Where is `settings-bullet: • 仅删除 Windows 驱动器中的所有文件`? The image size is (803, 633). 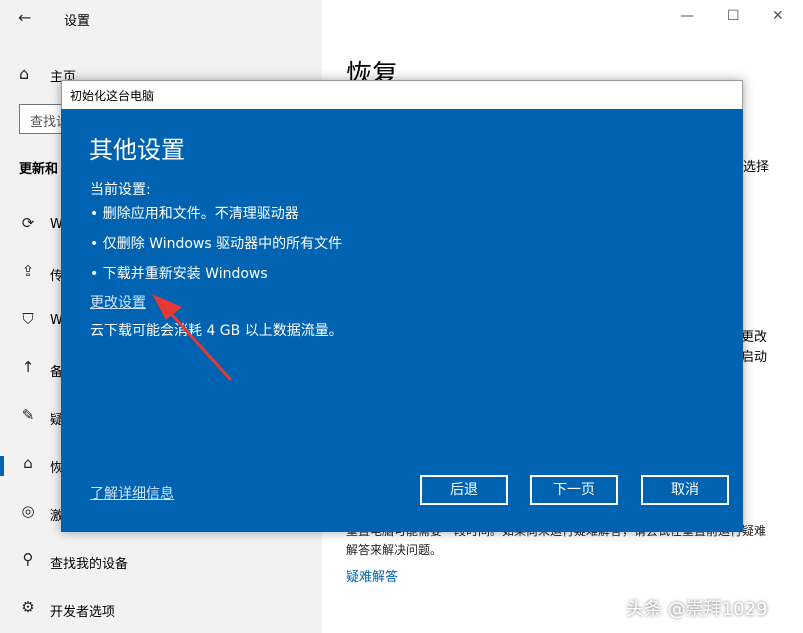 settings-bullet: • 仅删除 Windows 驱动器中的所有文件 is located at coordinates (216, 244).